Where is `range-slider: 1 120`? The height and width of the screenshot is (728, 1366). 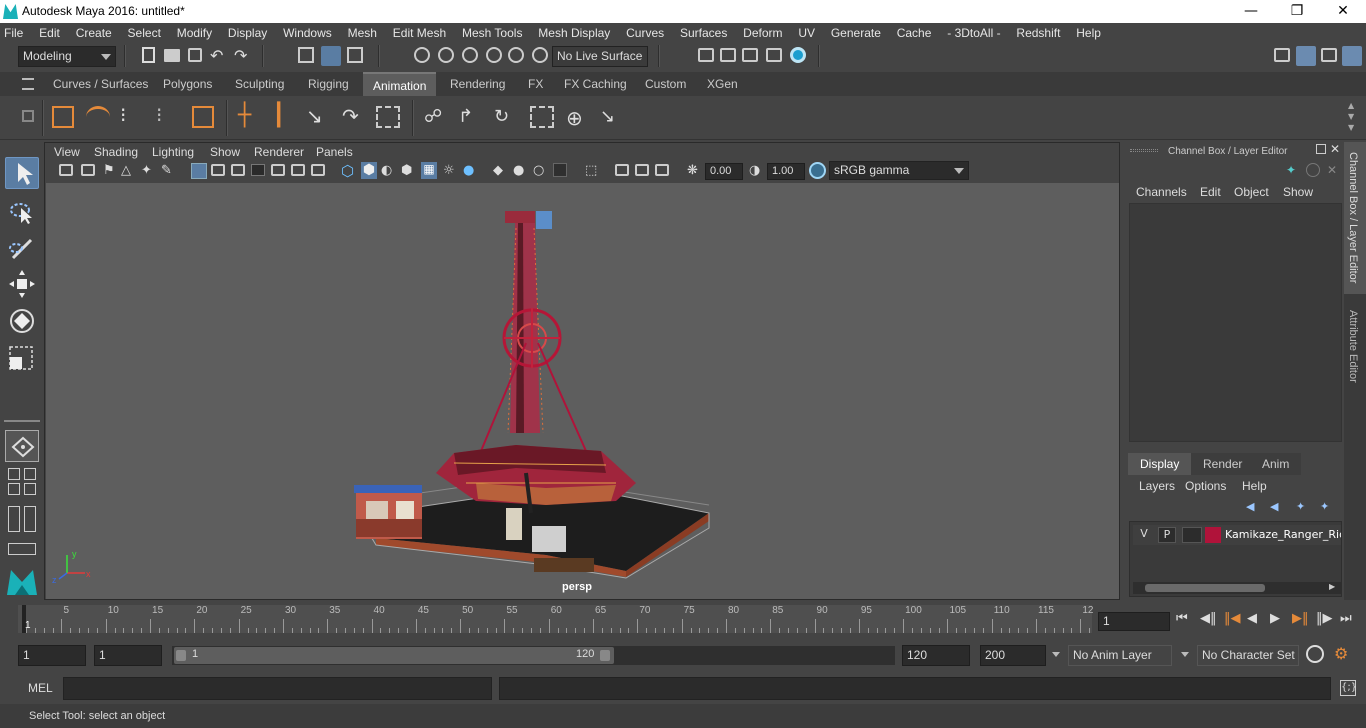 range-slider: 1 120 is located at coordinates (533, 655).